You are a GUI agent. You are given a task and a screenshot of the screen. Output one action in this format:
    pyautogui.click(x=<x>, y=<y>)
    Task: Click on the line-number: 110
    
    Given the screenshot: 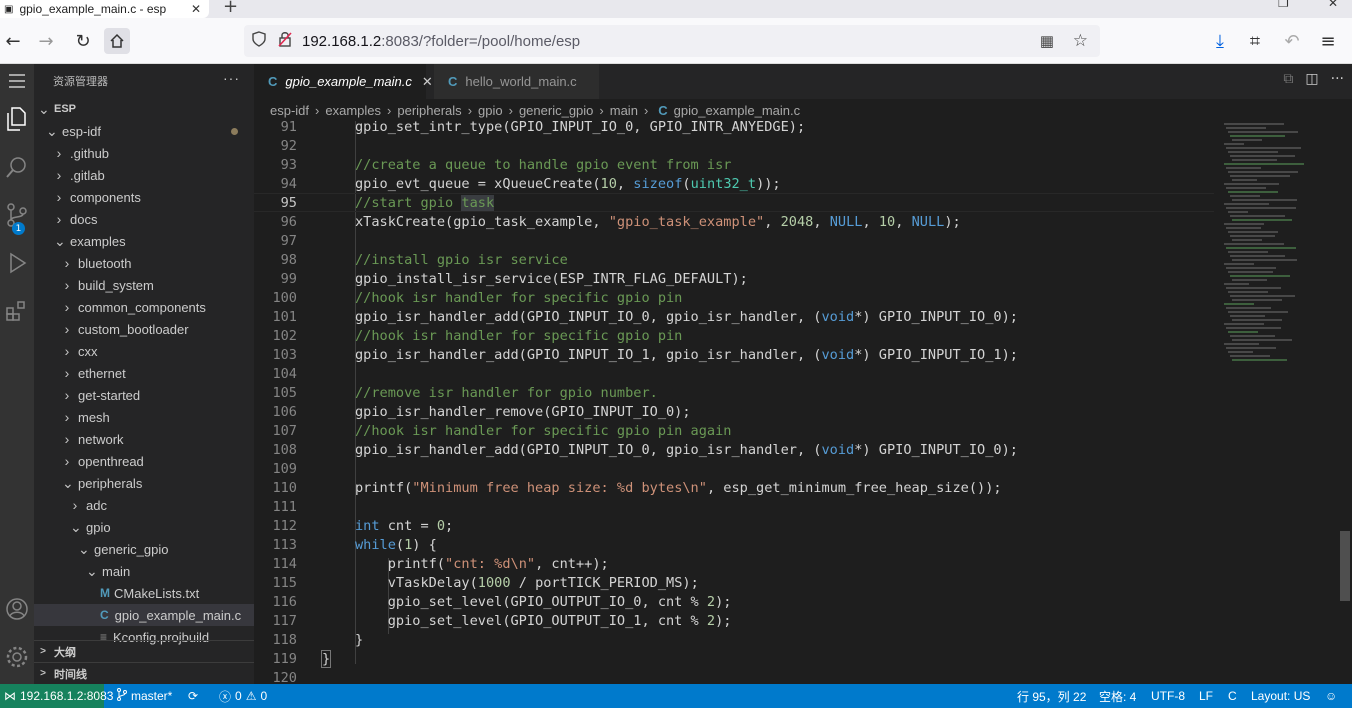 What is the action you would take?
    pyautogui.click(x=284, y=487)
    